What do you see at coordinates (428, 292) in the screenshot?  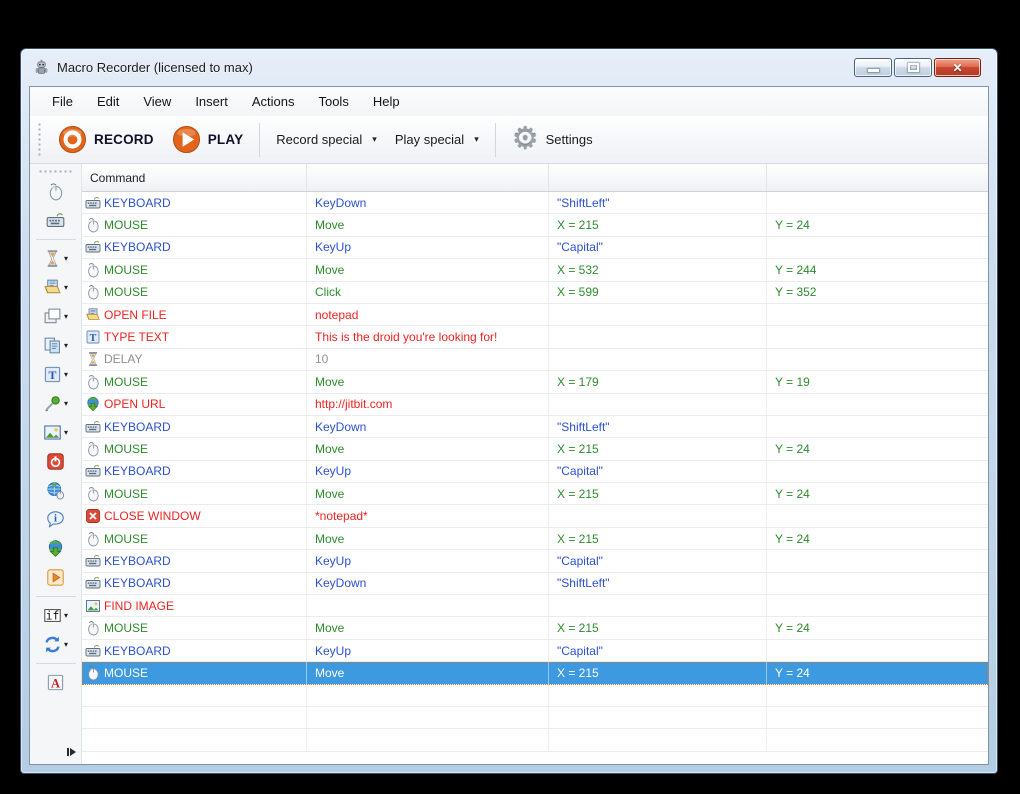 I see `argument-cell: Click` at bounding box center [428, 292].